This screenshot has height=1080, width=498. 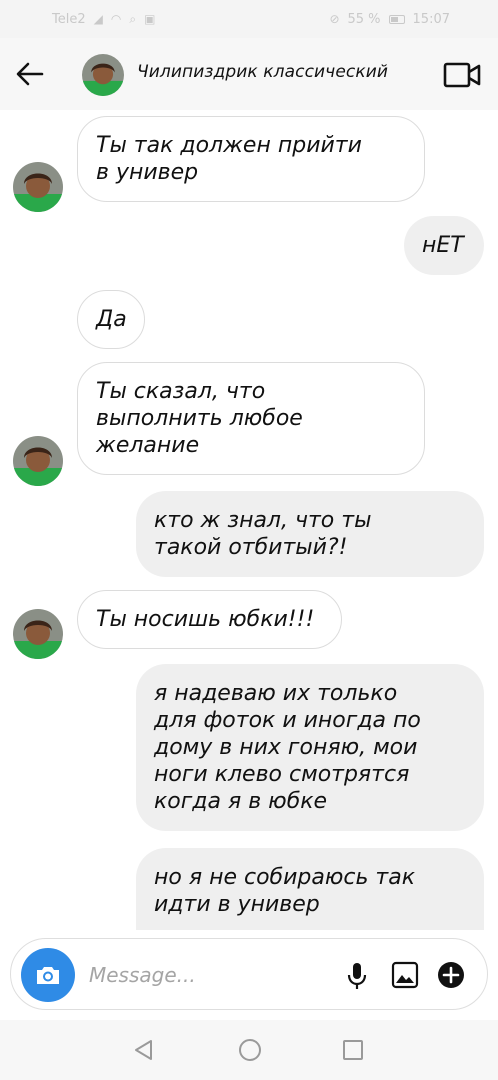 What do you see at coordinates (251, 418) in the screenshot?
I see `message-incoming: Ты сказал, что выполнить любое желание` at bounding box center [251, 418].